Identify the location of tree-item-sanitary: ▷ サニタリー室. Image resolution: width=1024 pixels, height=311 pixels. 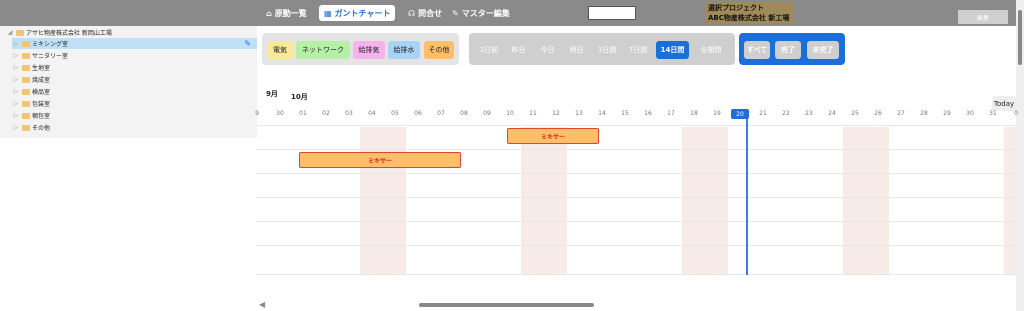
(40, 55).